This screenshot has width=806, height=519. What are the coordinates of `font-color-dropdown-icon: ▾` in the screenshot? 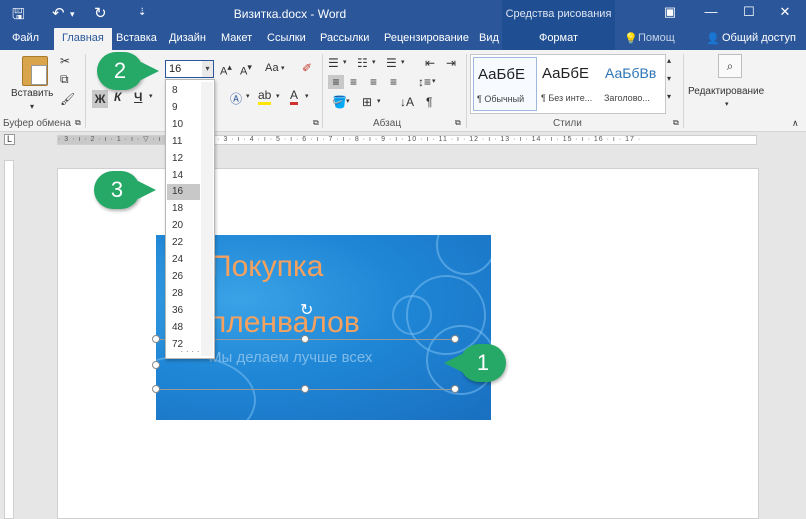 It's located at (307, 96).